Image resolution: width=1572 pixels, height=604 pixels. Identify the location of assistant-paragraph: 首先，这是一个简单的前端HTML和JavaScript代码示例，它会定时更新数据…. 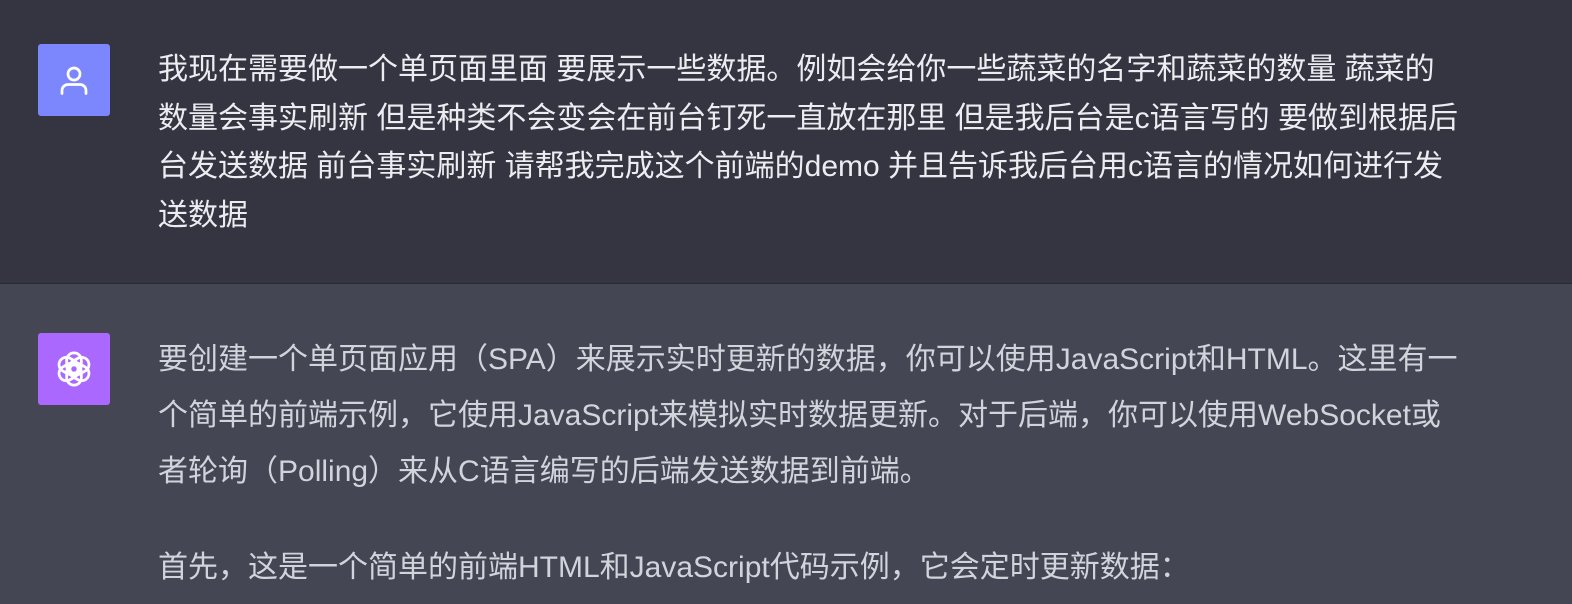
(674, 567).